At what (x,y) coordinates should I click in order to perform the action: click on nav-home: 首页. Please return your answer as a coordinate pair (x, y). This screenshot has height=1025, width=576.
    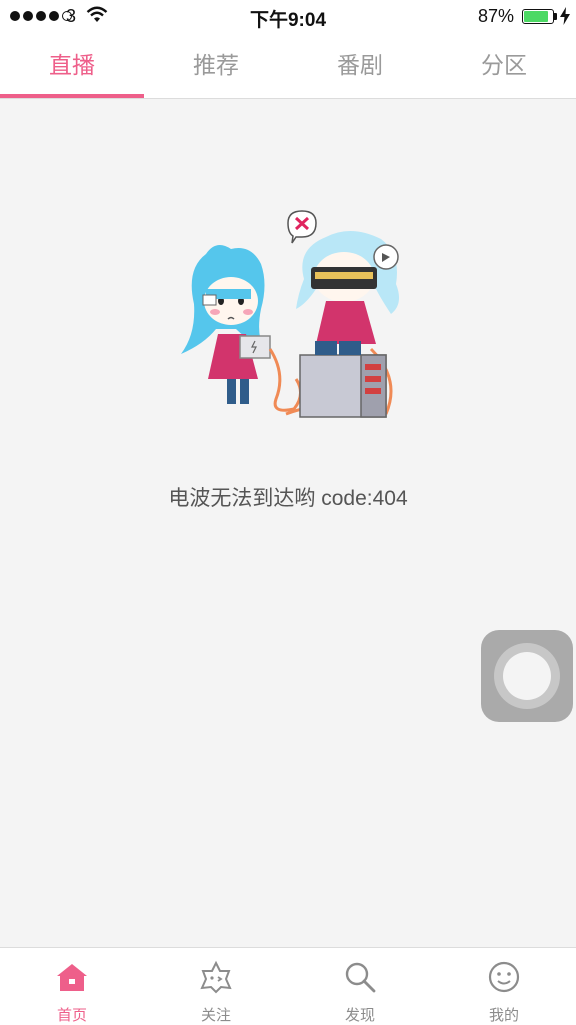
    Looking at the image, I should click on (72, 986).